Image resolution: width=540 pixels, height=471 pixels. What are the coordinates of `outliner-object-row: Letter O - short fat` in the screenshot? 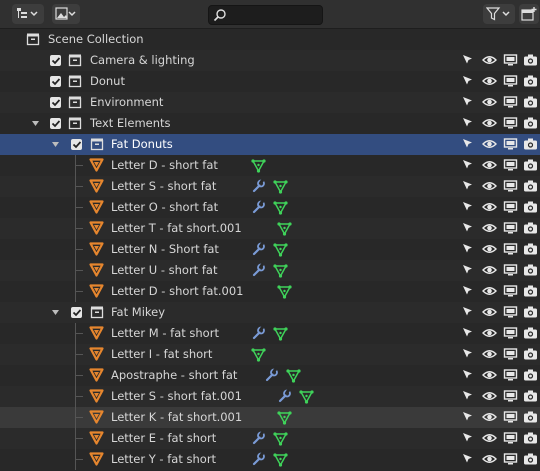 It's located at (270, 207).